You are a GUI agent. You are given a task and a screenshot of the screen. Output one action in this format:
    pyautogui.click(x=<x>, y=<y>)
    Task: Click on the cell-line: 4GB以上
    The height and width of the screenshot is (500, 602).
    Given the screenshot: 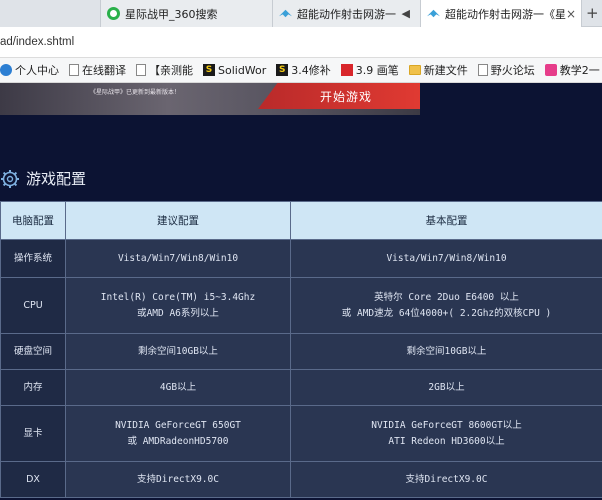 What is the action you would take?
    pyautogui.click(x=178, y=387)
    